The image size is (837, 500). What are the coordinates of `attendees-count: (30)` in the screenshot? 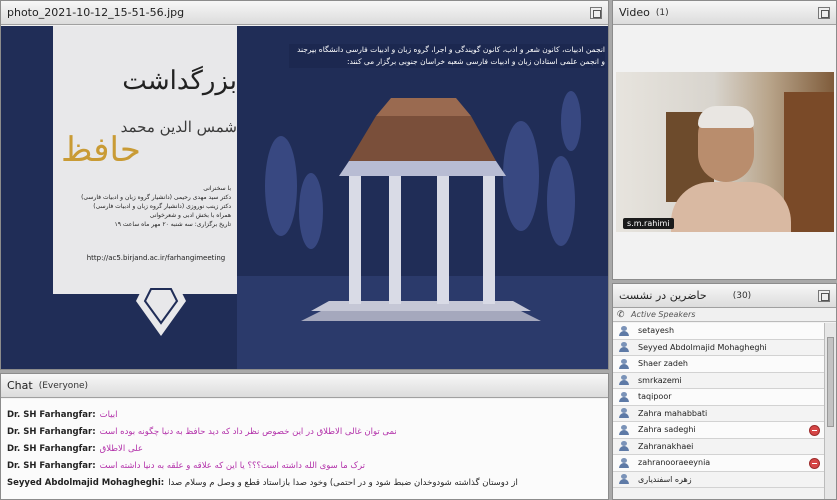 It's located at (742, 295).